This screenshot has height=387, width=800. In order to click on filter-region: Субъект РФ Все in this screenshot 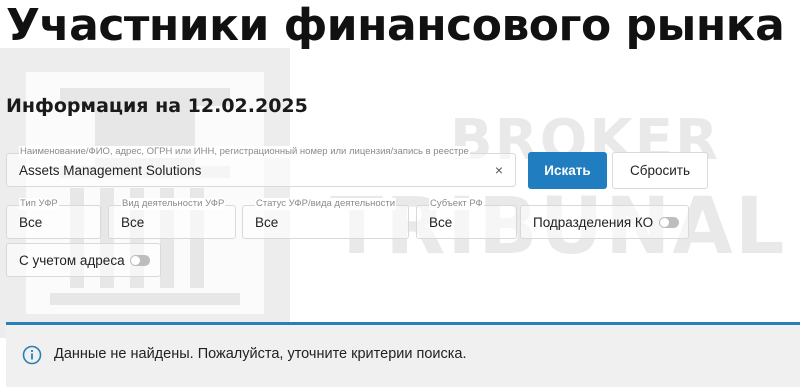, I will do `click(466, 218)`.